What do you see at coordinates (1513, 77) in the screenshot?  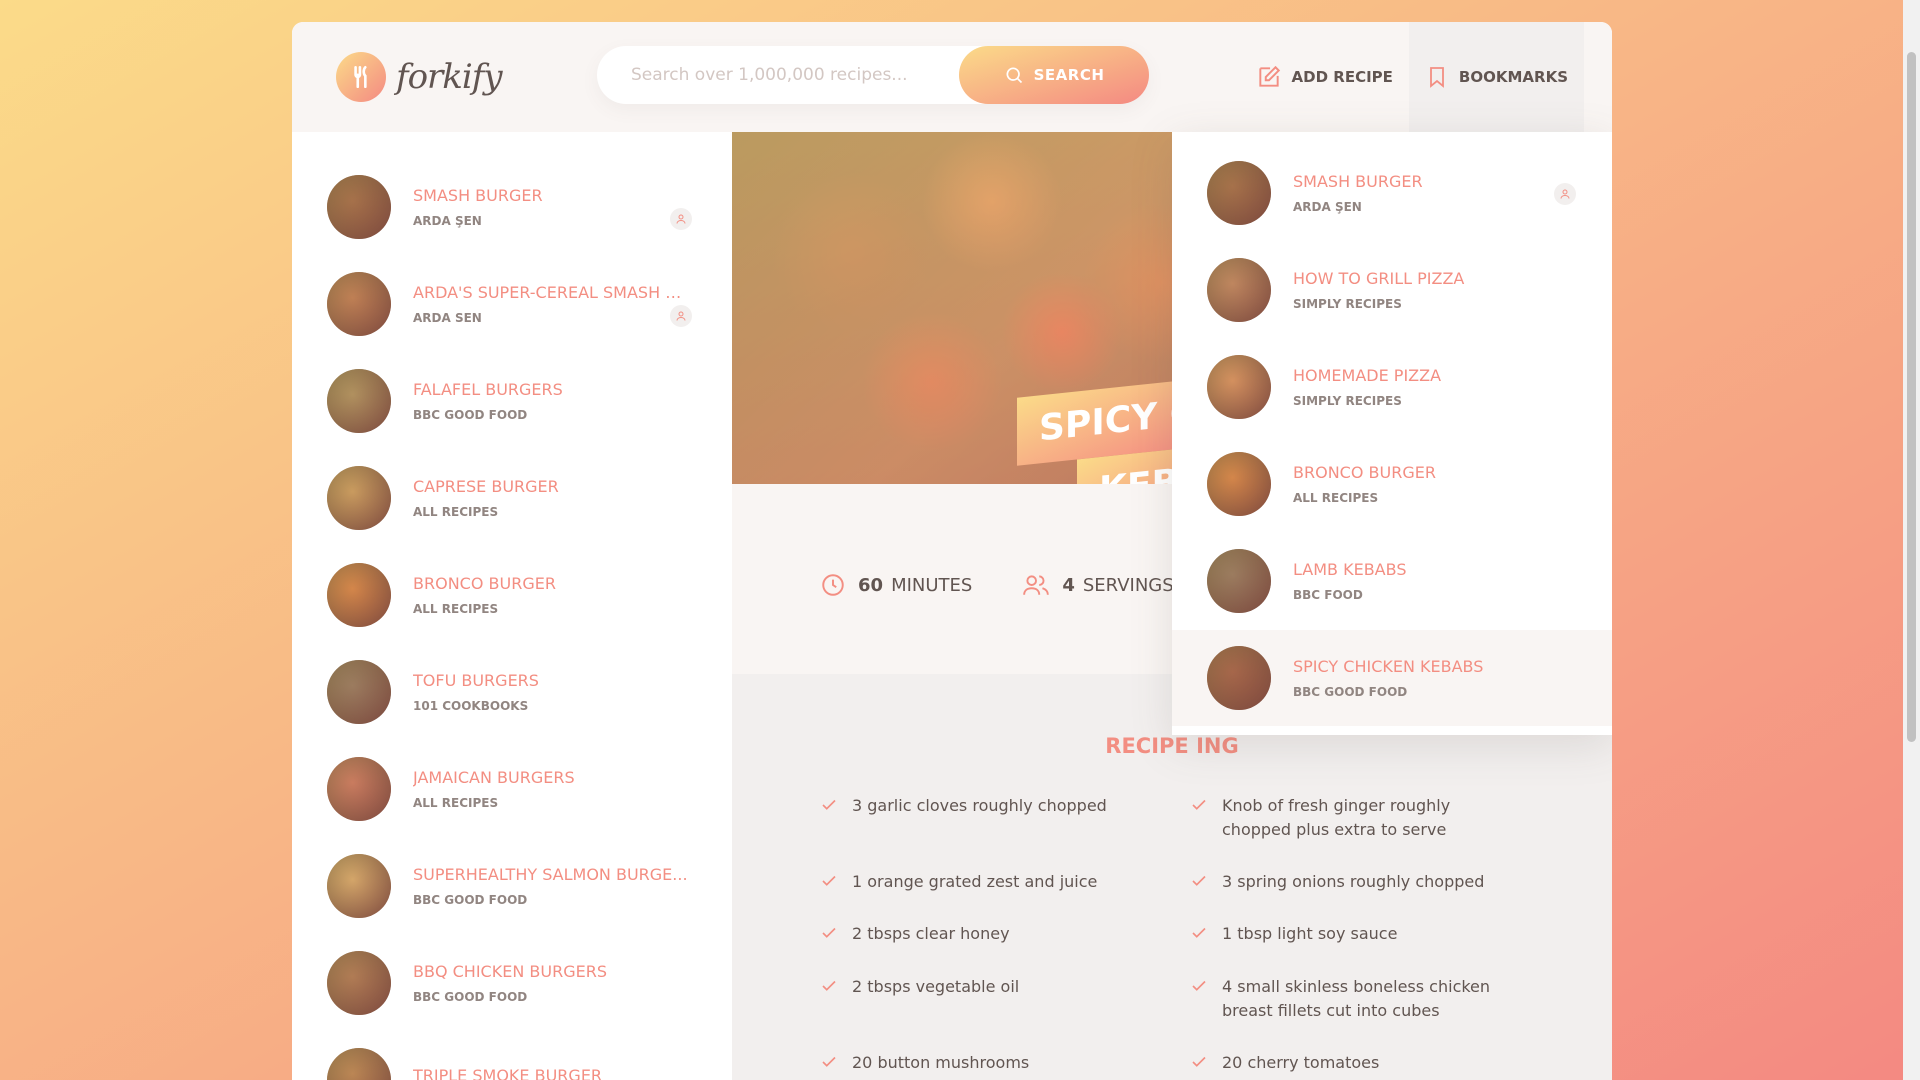 I see `bookmarks-label: BOOKMARKS` at bounding box center [1513, 77].